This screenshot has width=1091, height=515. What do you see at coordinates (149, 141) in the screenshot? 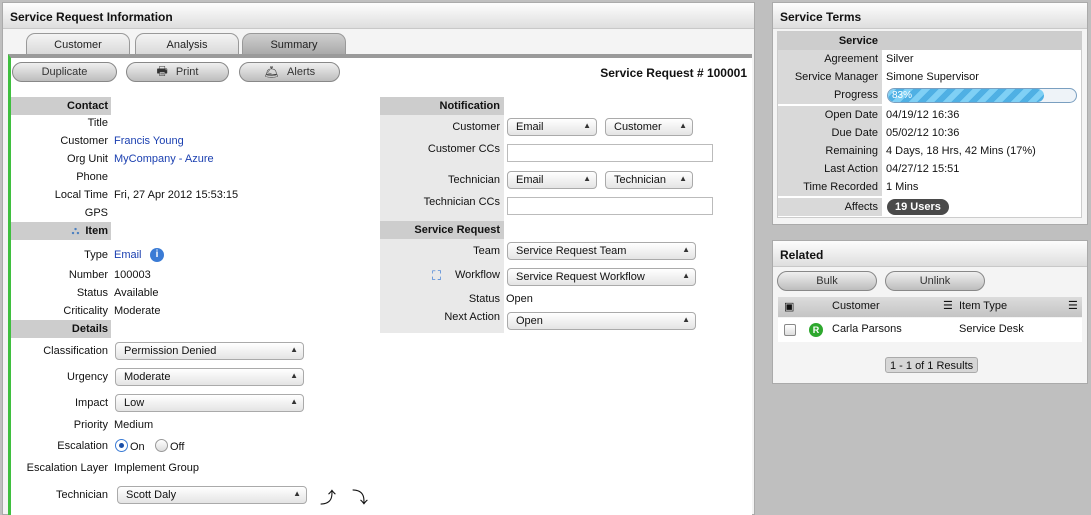
I see `customer-link: Francis Young` at bounding box center [149, 141].